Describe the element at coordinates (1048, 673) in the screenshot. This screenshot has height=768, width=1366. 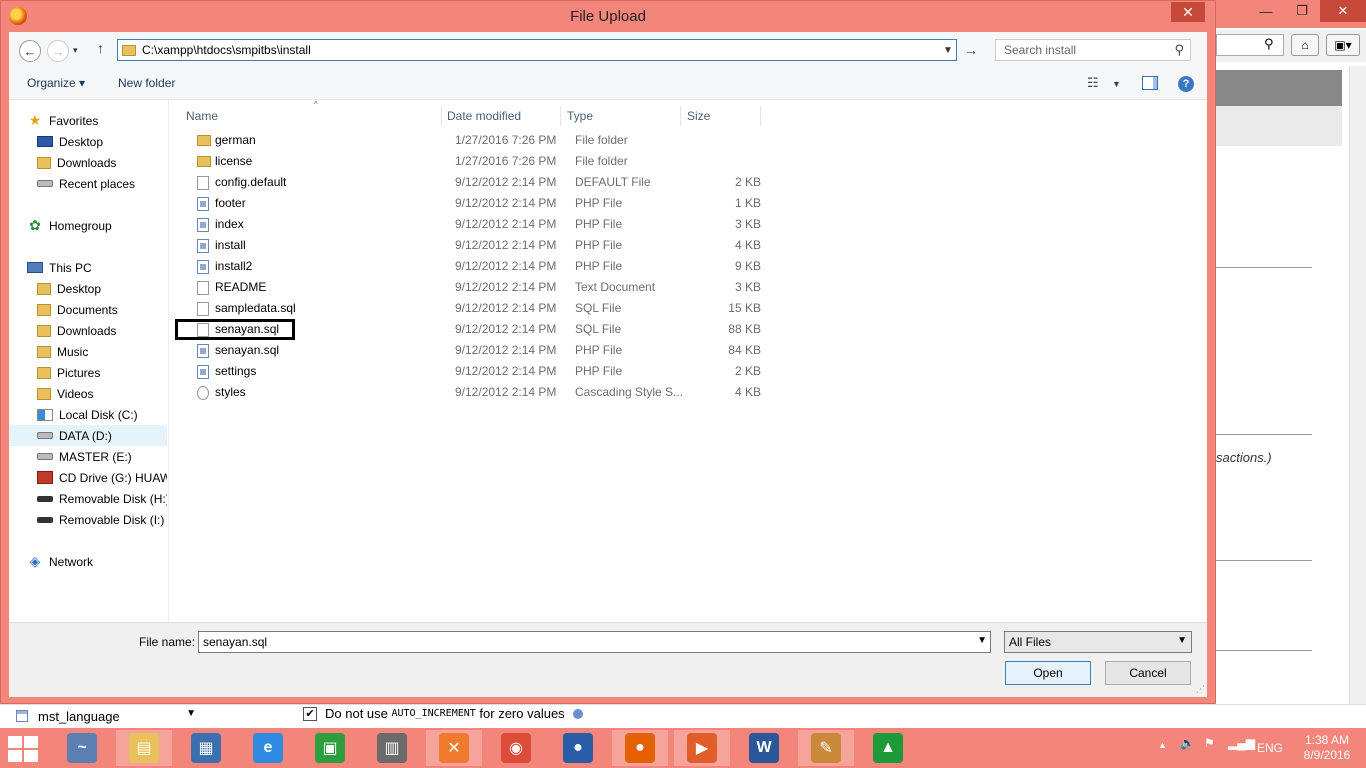
I see `open-button: Open` at that location.